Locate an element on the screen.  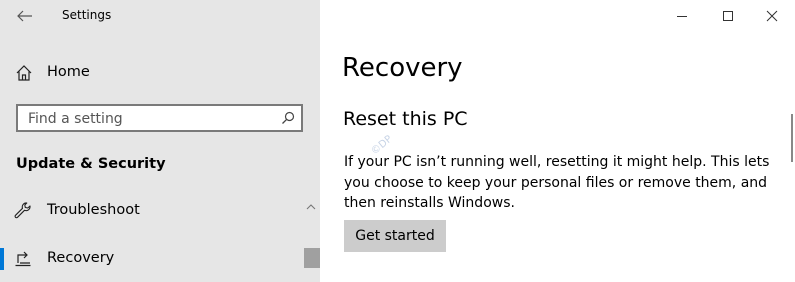
search-input: Find a setting is located at coordinates (159, 118).